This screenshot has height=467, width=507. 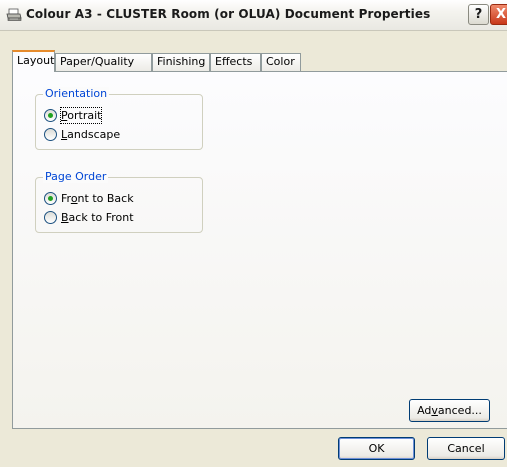 I want to click on close-button: X, so click(x=498, y=14).